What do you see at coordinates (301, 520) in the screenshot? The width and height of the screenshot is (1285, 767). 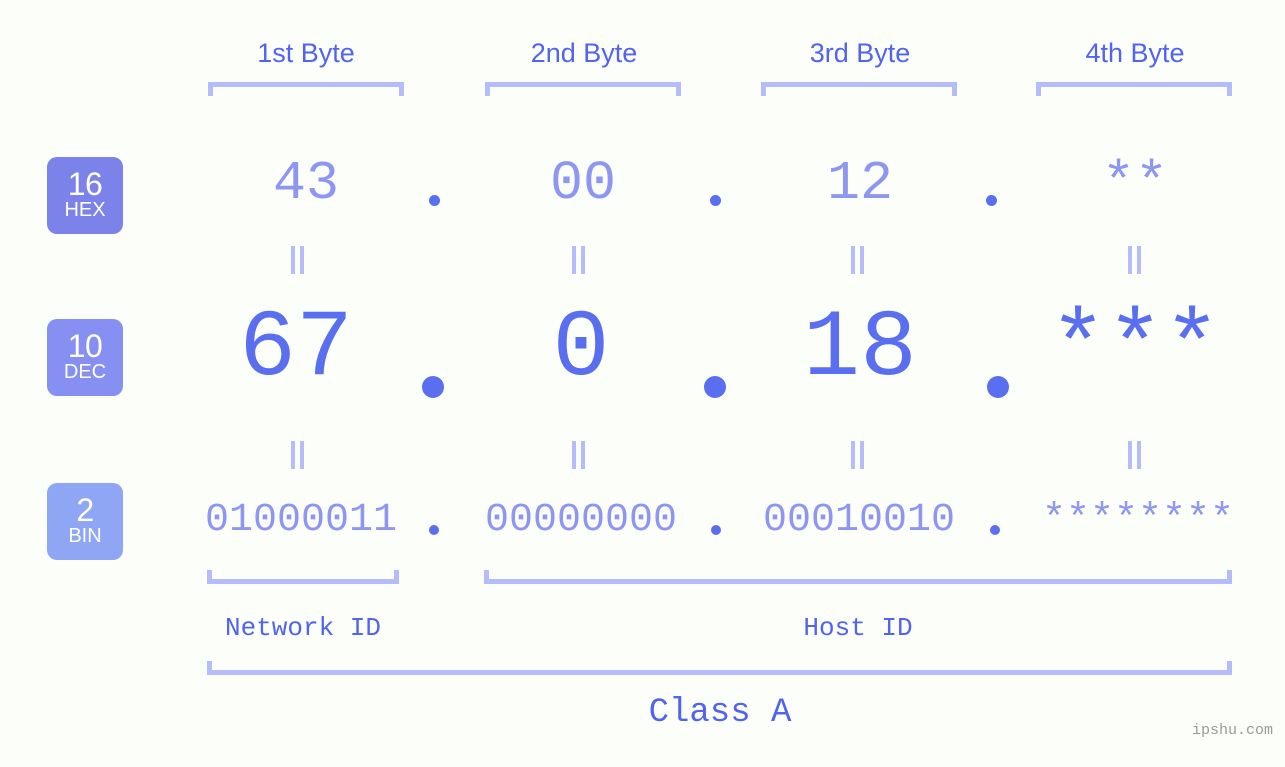 I see `bin-byte-1: 01000011` at bounding box center [301, 520].